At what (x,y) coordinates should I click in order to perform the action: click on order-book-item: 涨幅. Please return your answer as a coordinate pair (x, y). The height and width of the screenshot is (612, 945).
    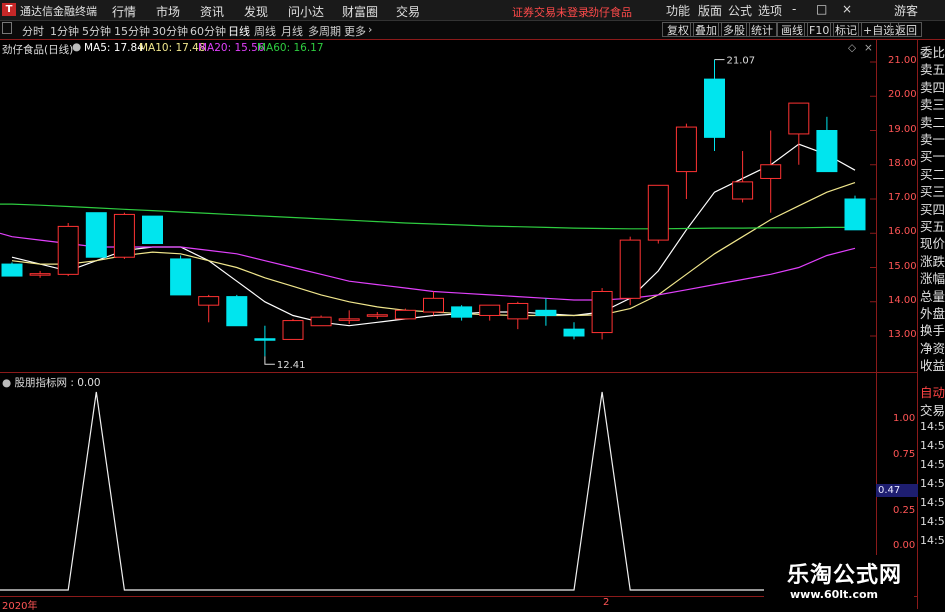
    Looking at the image, I should click on (932, 279).